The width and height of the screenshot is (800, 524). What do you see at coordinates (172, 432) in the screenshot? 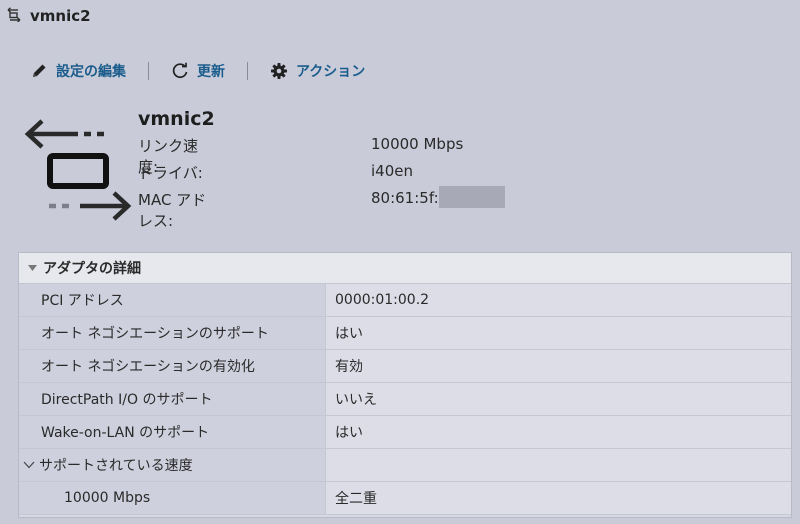
I see `property-label: Wake-on-LAN のサポート` at bounding box center [172, 432].